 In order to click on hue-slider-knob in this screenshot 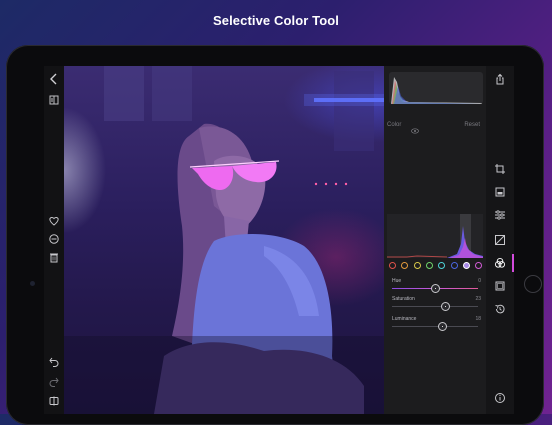, I will do `click(435, 288)`.